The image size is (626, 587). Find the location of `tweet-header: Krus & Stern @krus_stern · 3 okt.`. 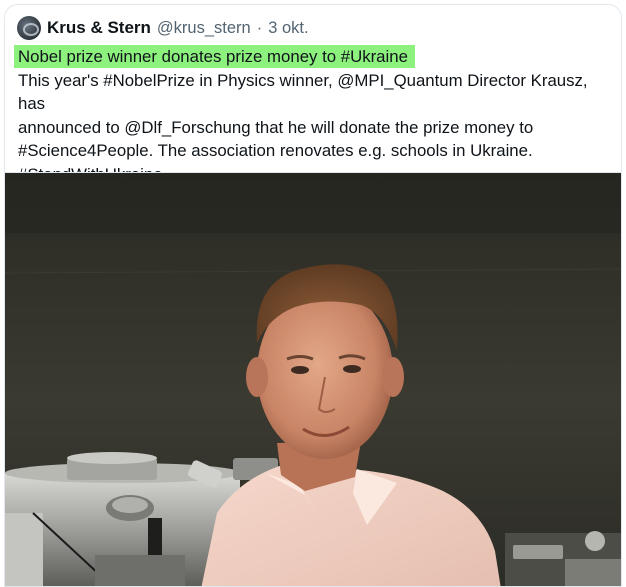

tweet-header: Krus & Stern @krus_stern · 3 okt. is located at coordinates (163, 28).